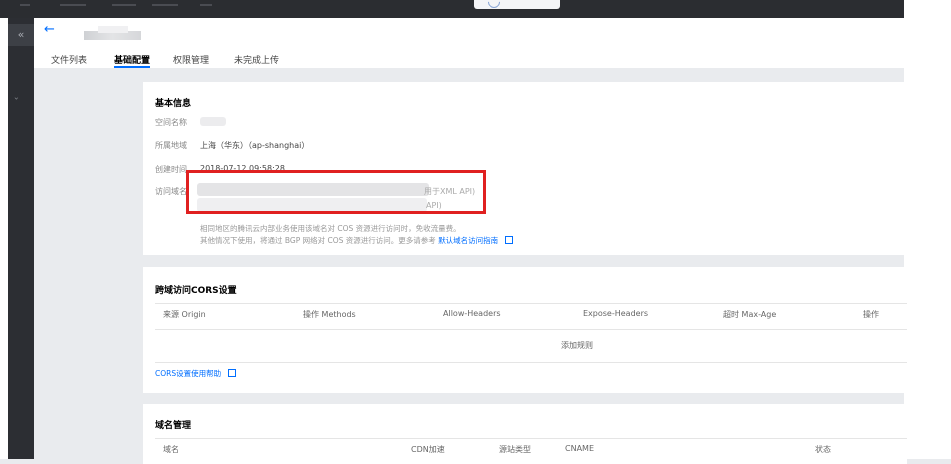 The height and width of the screenshot is (464, 951). What do you see at coordinates (184, 314) in the screenshot?
I see `column-header: 来源 Origin` at bounding box center [184, 314].